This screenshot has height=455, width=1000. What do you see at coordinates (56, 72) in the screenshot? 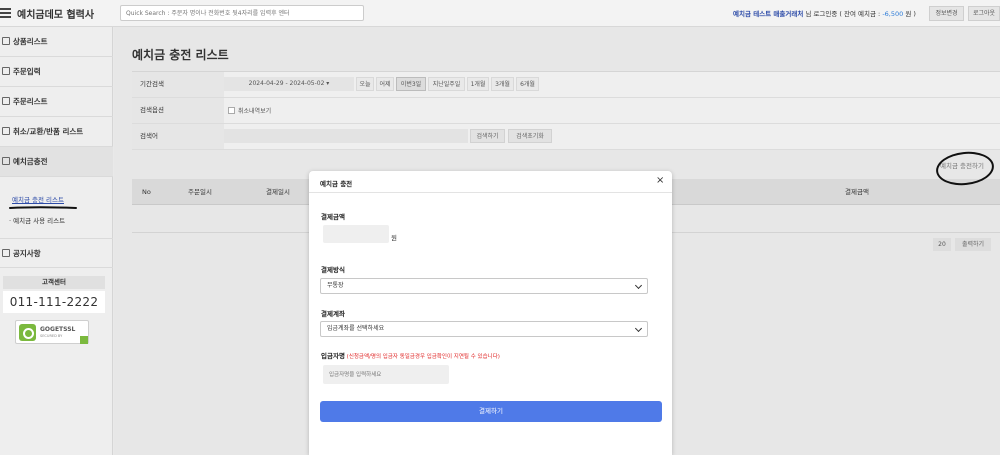
I see `sidebar-item-order-input: 주문입력` at bounding box center [56, 72].